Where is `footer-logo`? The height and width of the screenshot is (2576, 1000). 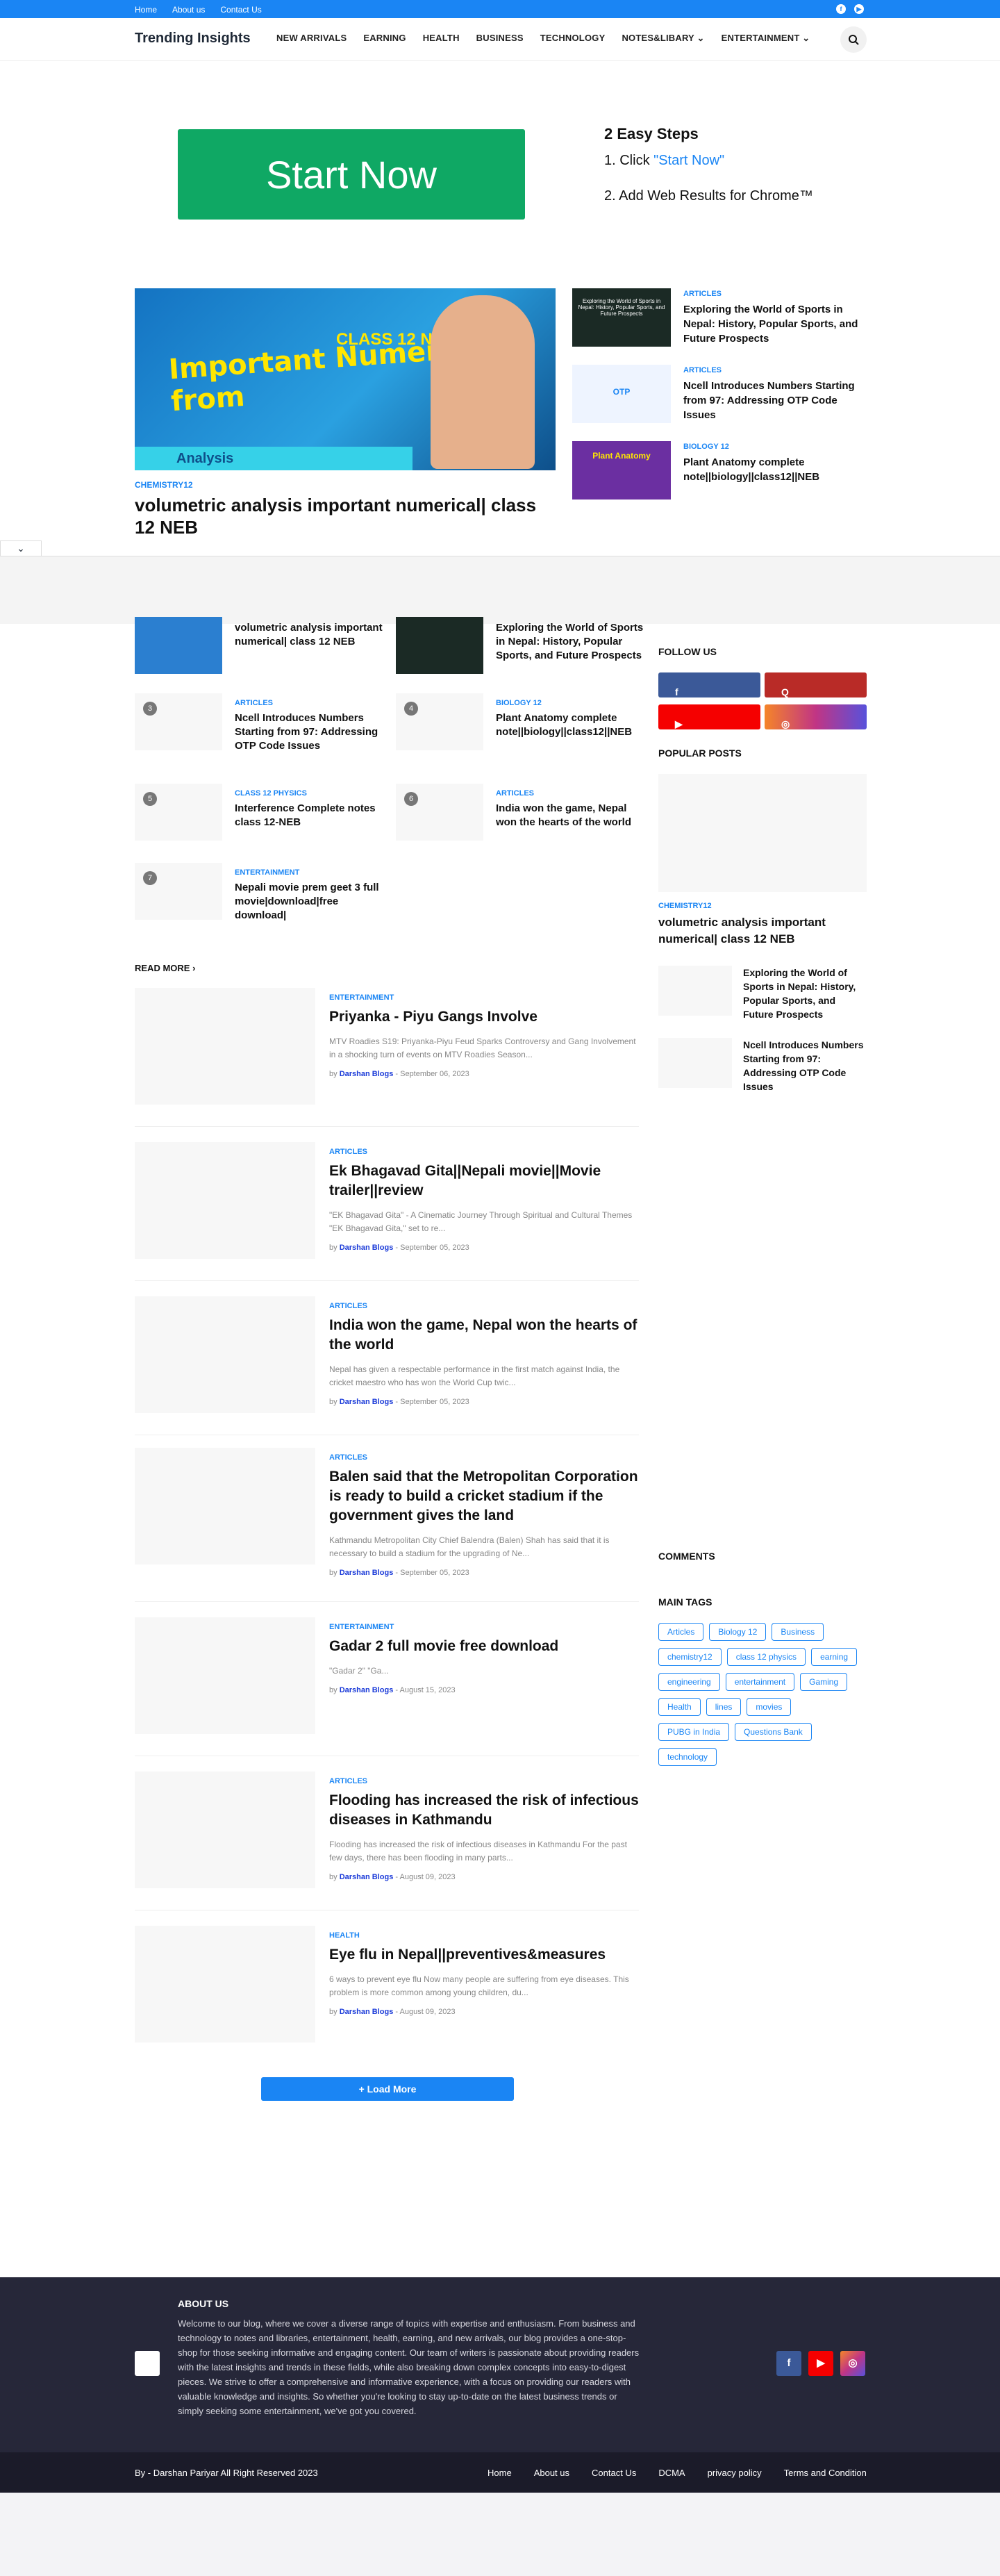
footer-logo is located at coordinates (147, 2364).